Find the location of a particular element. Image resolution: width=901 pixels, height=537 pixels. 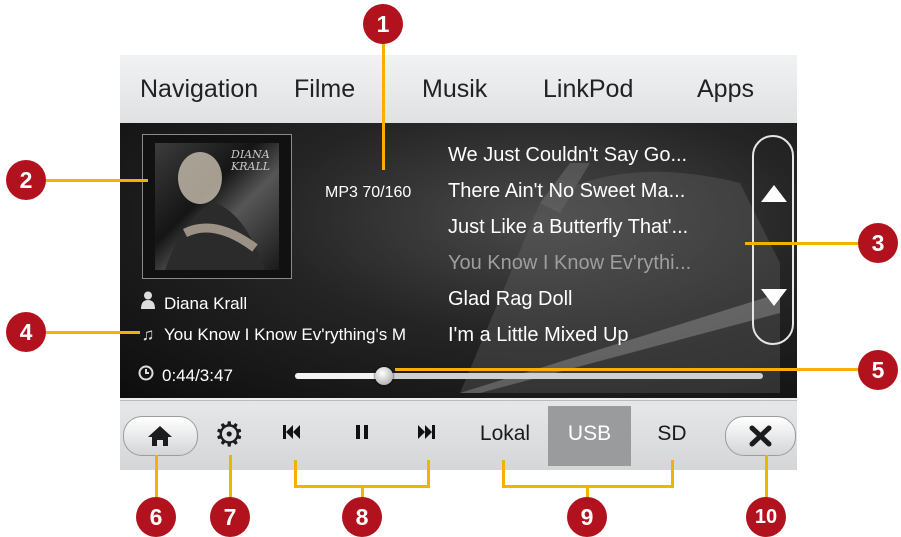

artist-name: Diana Krall is located at coordinates (206, 303).